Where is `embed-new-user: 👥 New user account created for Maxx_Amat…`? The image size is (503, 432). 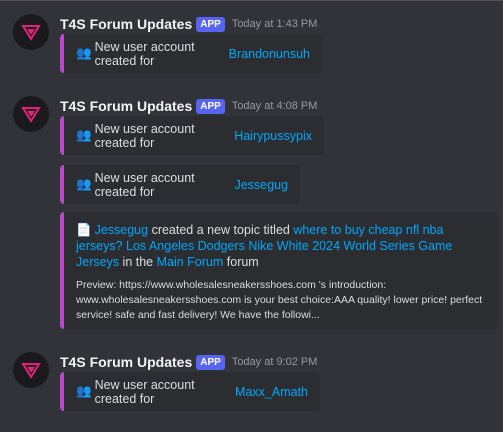
embed-new-user: 👥 New user account created for Maxx_Amat… is located at coordinates (190, 391).